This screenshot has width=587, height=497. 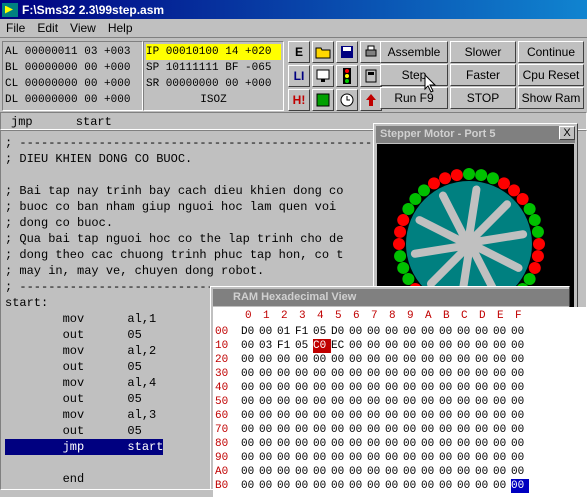 What do you see at coordinates (45, 479) in the screenshot?
I see `editor-line: end` at bounding box center [45, 479].